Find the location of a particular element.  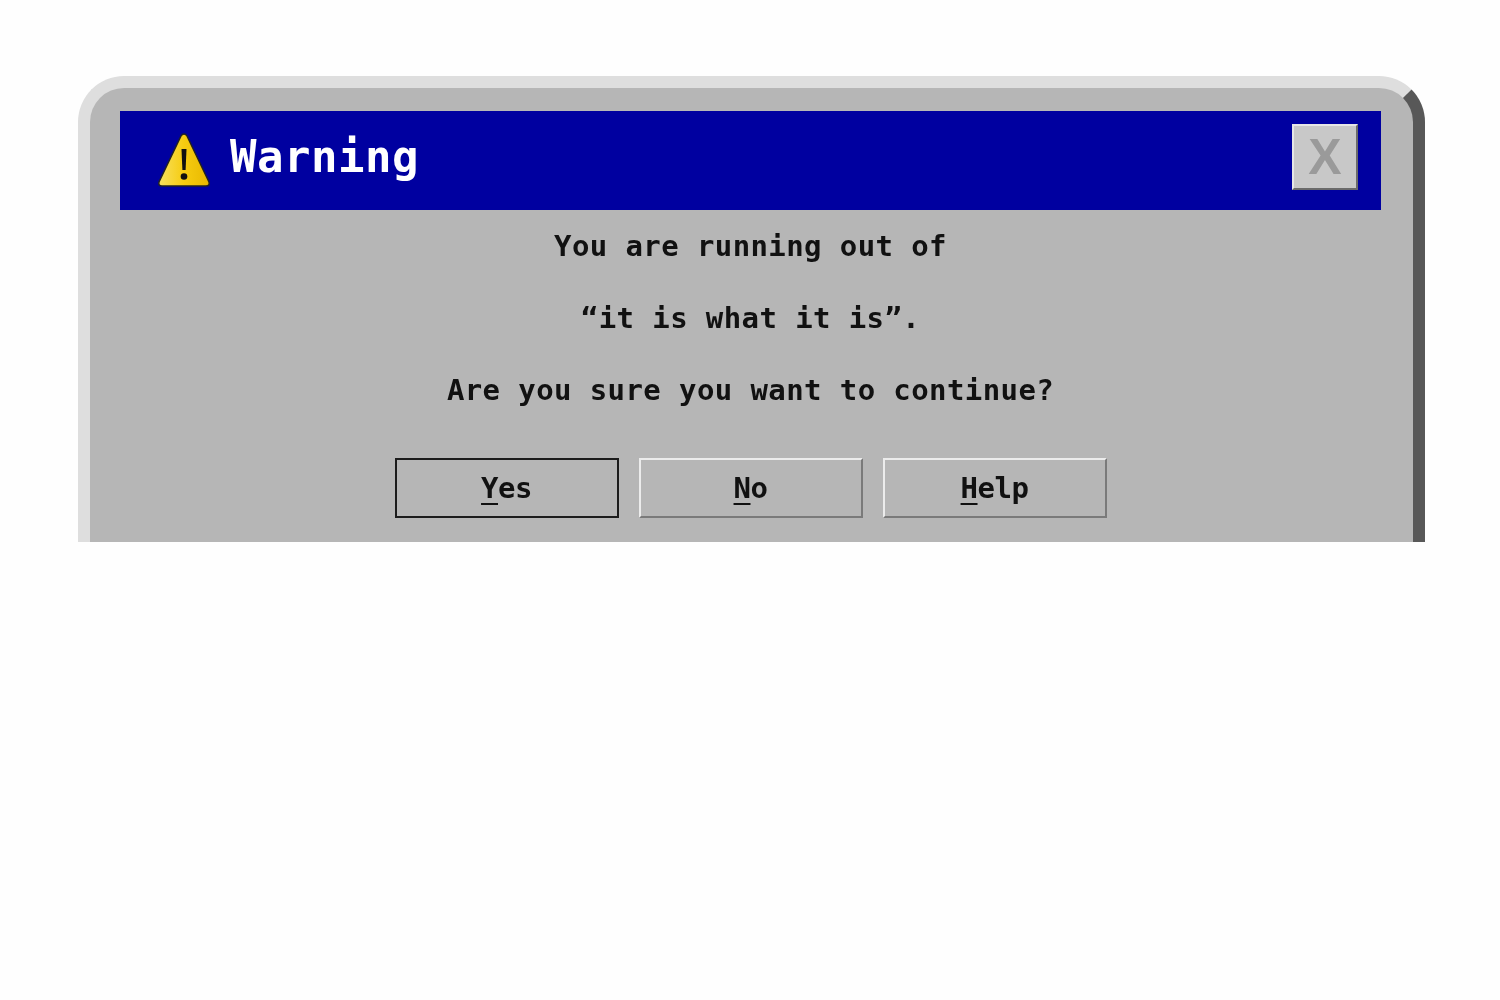

warning-icon is located at coordinates (184, 159).